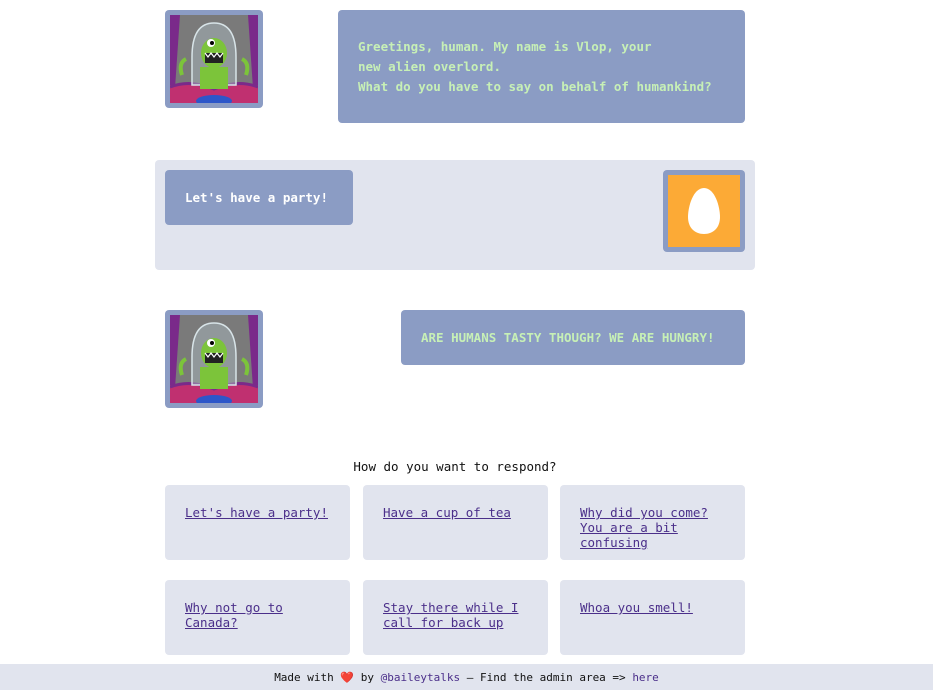 The height and width of the screenshot is (690, 933). Describe the element at coordinates (367, 677) in the screenshot. I see `footer-by: by` at that location.